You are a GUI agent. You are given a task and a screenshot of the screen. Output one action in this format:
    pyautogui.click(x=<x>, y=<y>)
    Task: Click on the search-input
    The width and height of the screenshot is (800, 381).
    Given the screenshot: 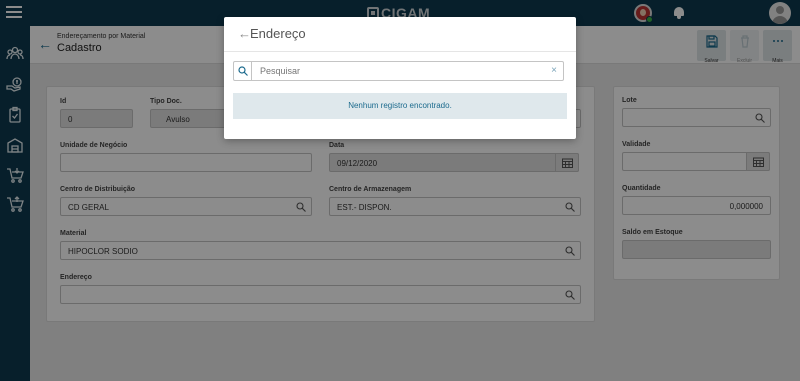 What is the action you would take?
    pyautogui.click(x=395, y=71)
    